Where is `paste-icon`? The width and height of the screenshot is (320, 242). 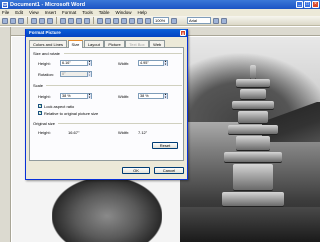 paste-icon is located at coordinates (79, 20).